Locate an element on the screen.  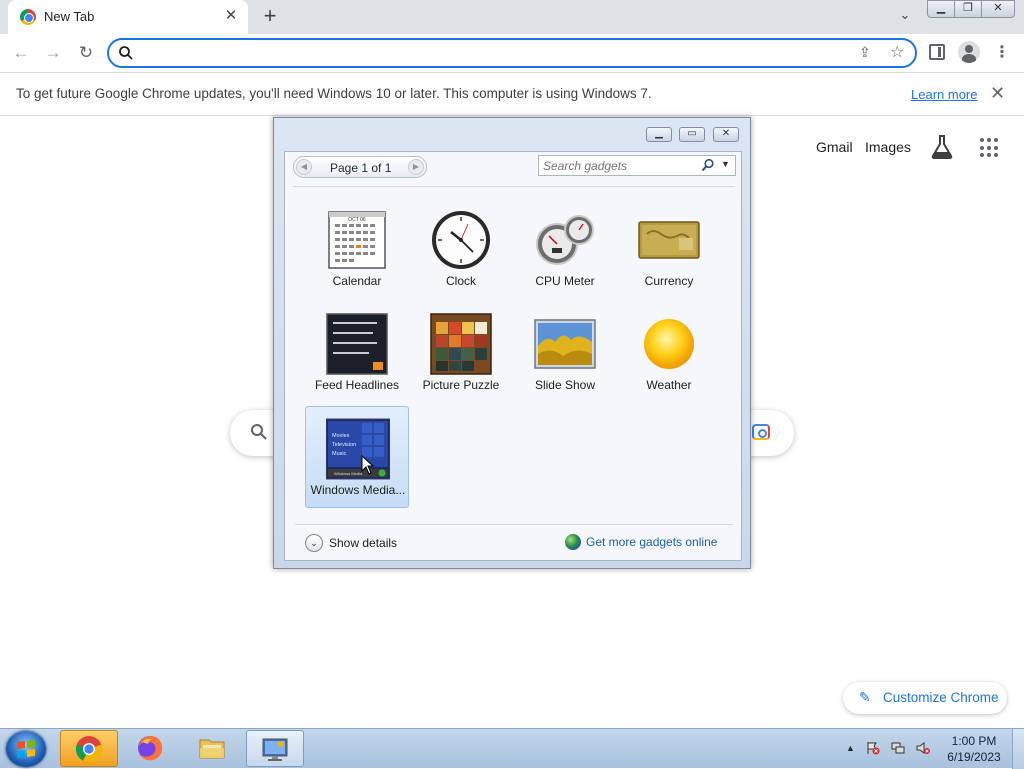
reload-button: ↻ is located at coordinates (86, 53).